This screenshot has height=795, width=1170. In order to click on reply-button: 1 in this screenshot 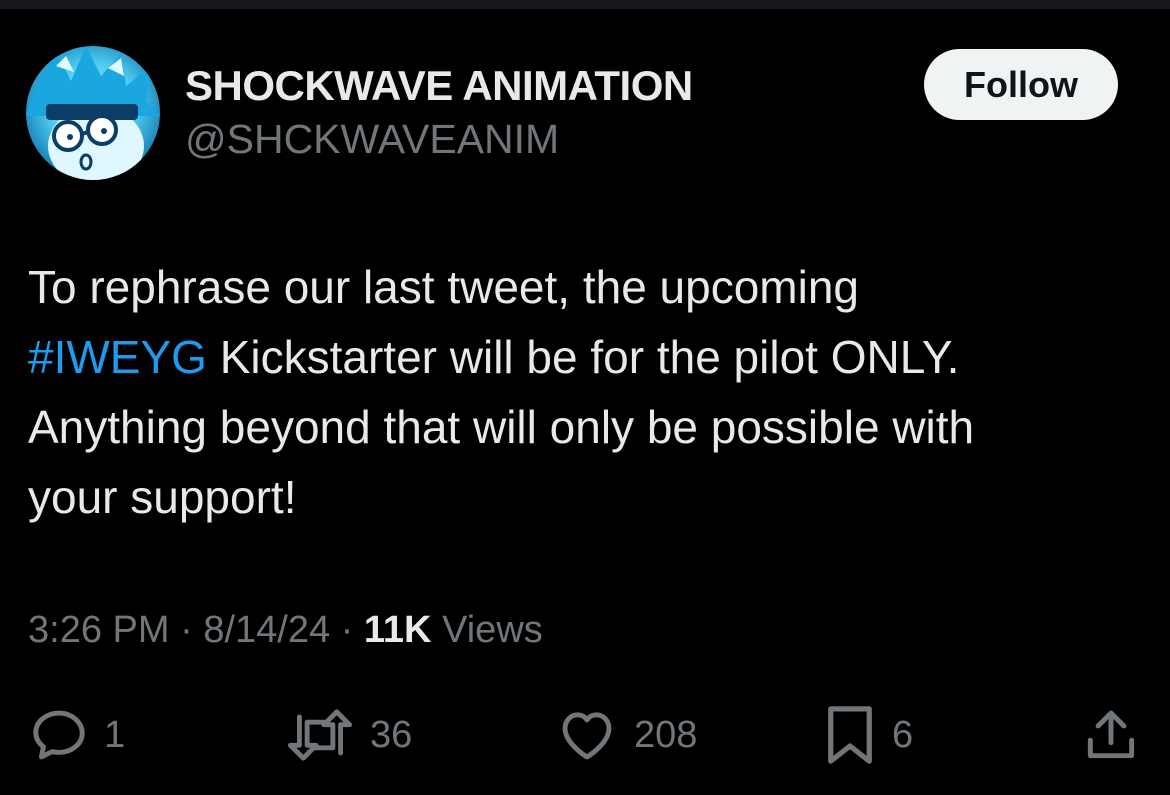, I will do `click(76, 735)`.